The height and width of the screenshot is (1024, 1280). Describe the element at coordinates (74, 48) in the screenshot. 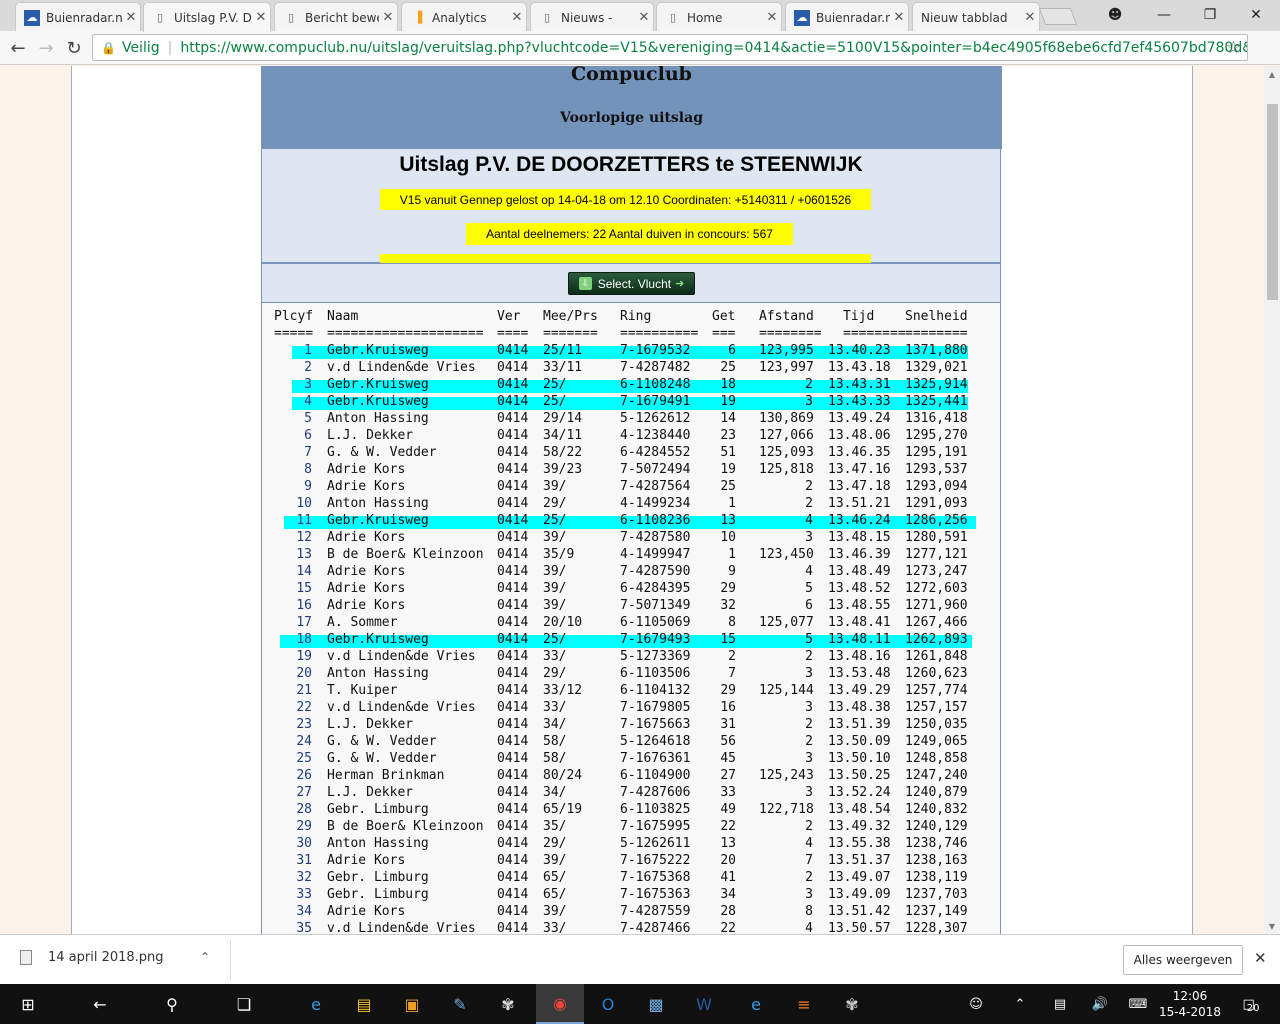

I see `reload-button: ↻` at that location.